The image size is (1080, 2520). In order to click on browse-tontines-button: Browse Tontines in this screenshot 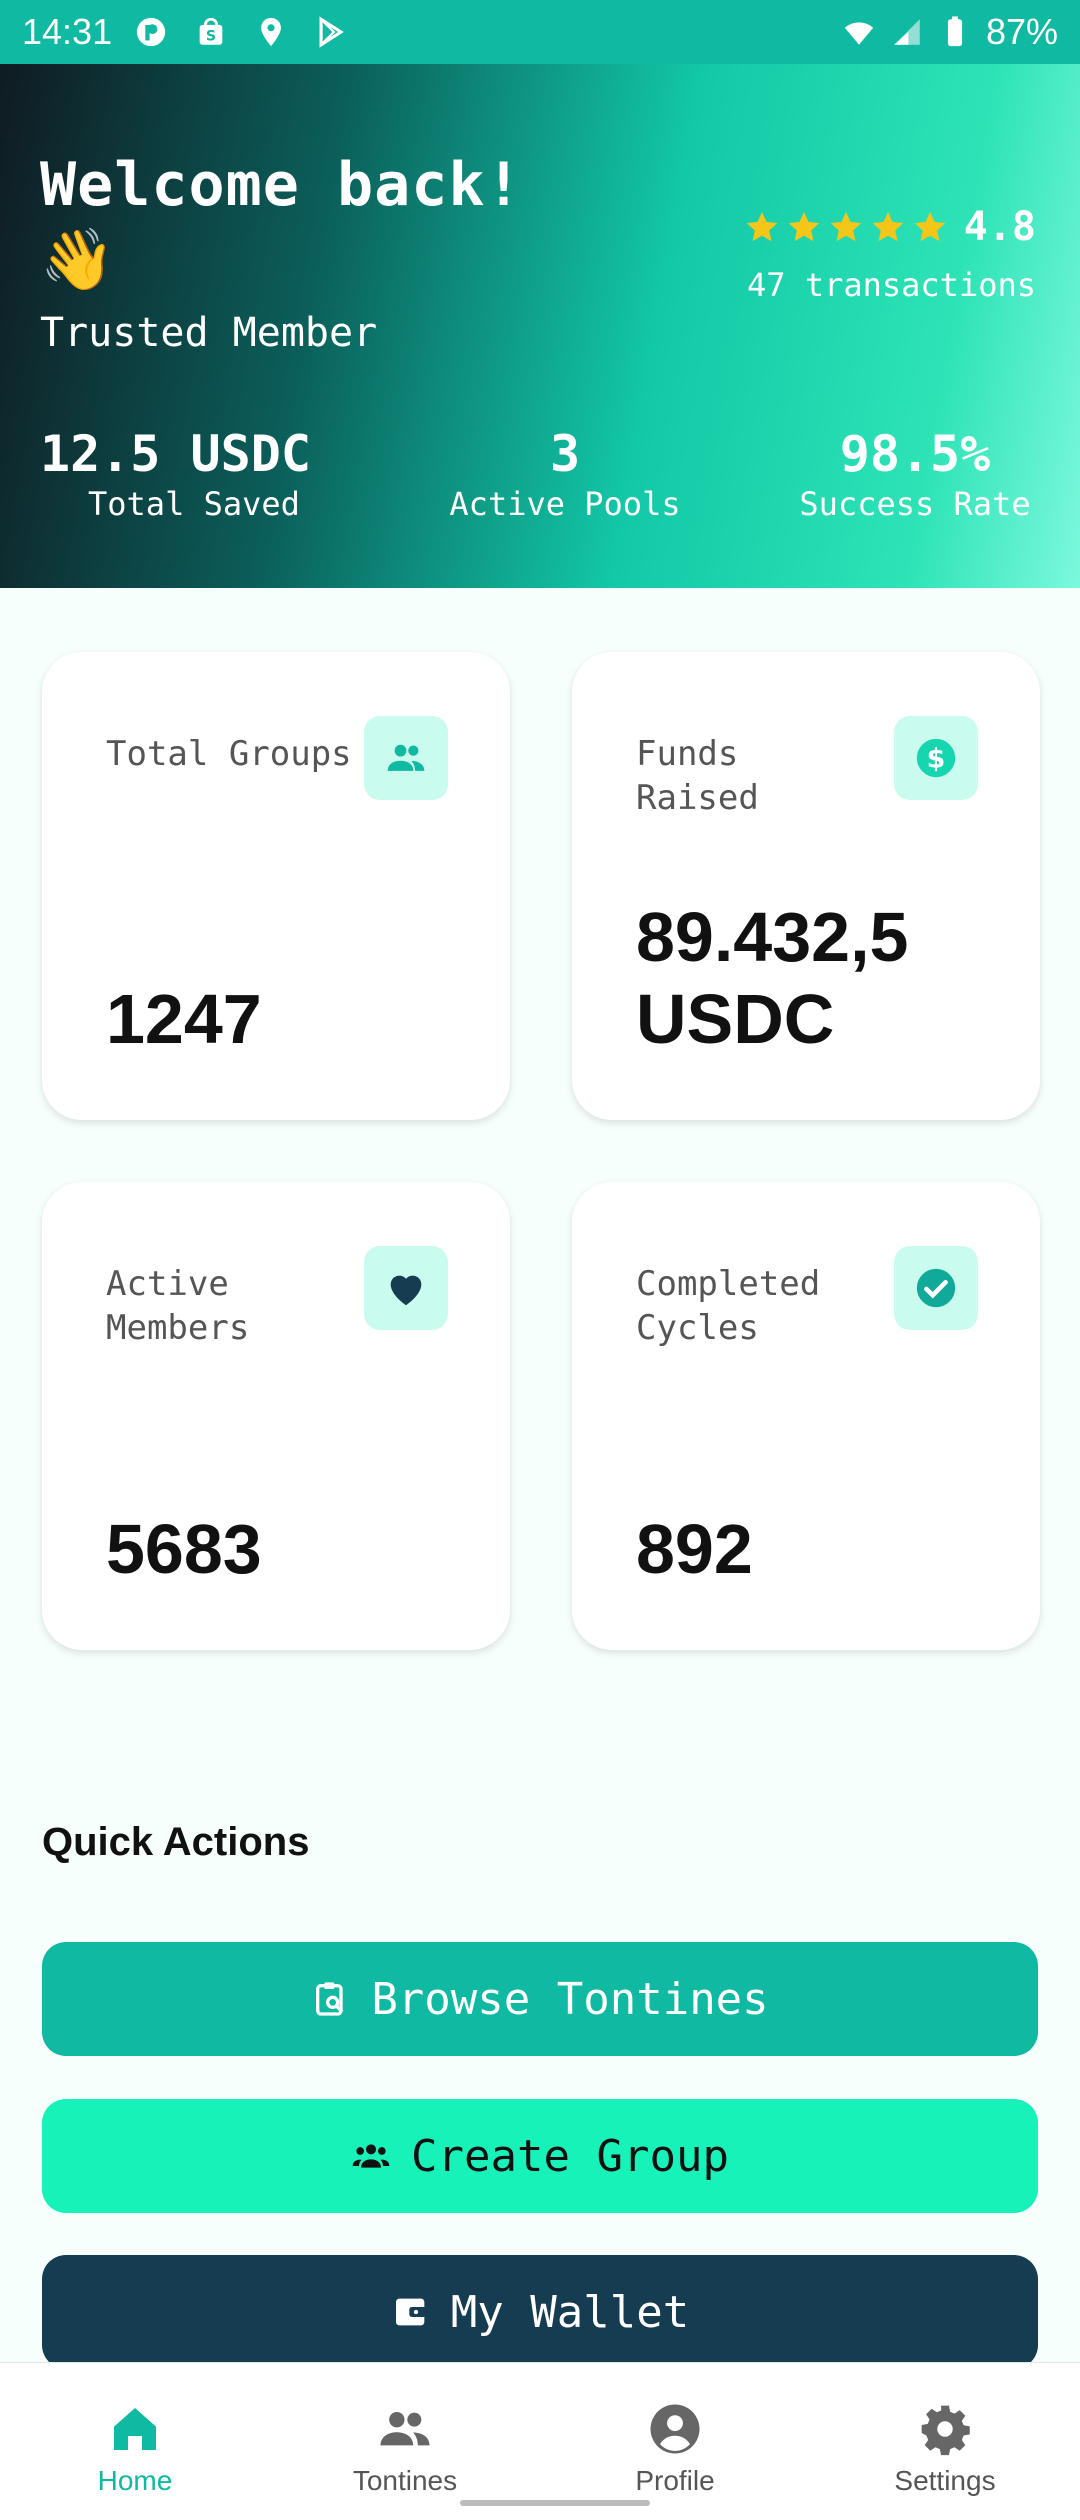, I will do `click(540, 1999)`.